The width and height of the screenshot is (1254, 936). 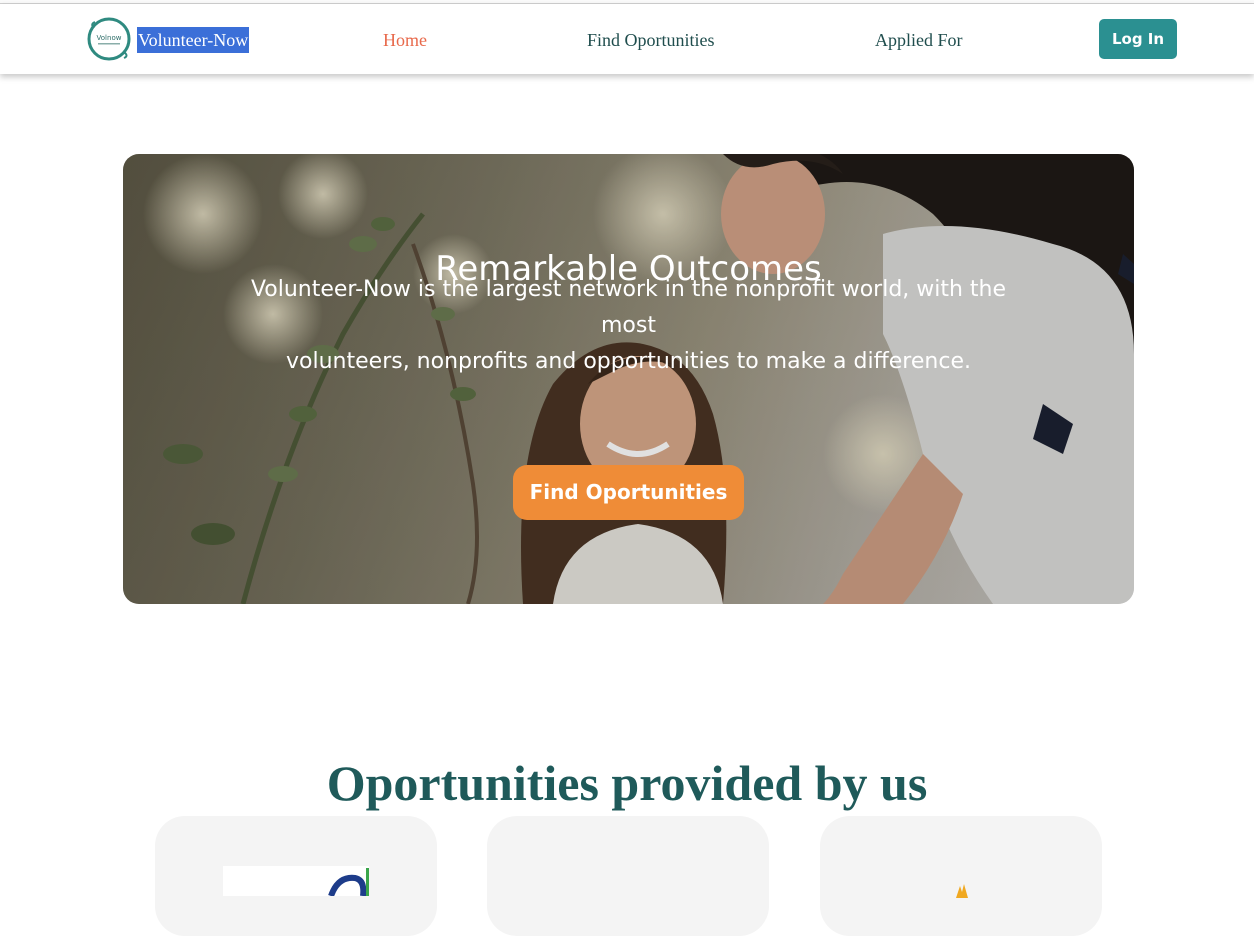 I want to click on sun-logo-icon, so click(x=962, y=891).